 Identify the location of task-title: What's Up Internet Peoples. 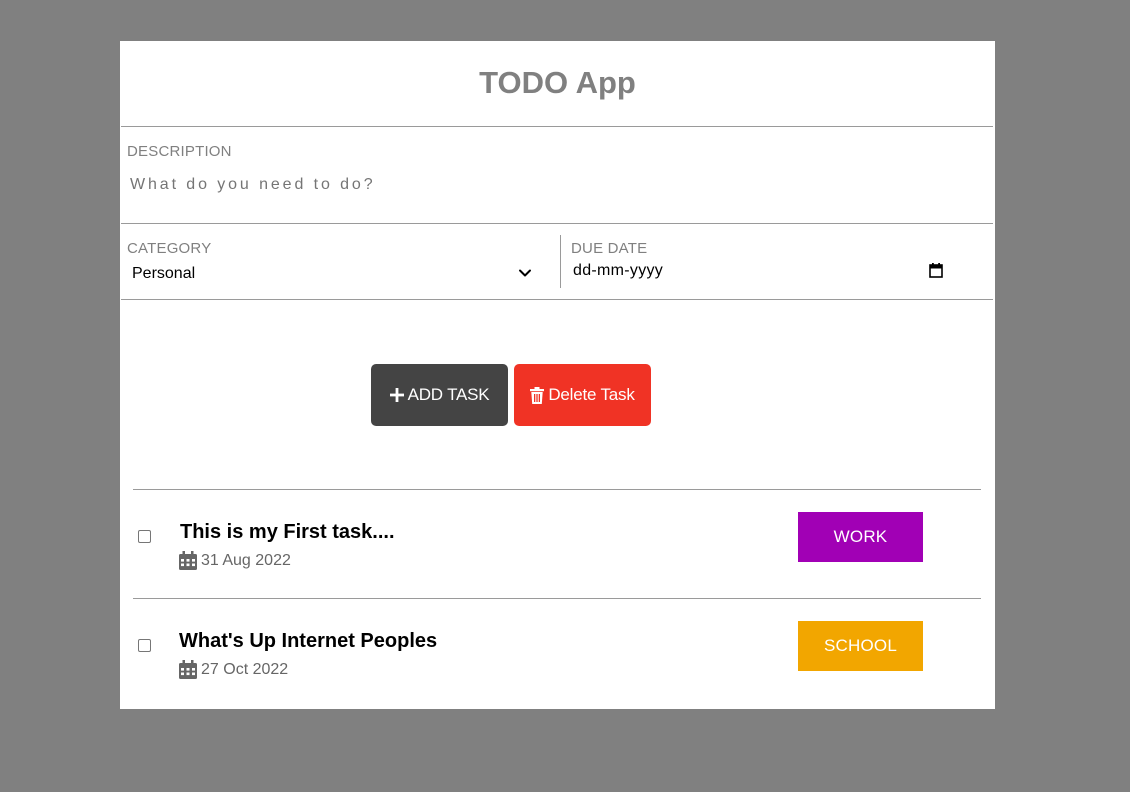
(308, 641).